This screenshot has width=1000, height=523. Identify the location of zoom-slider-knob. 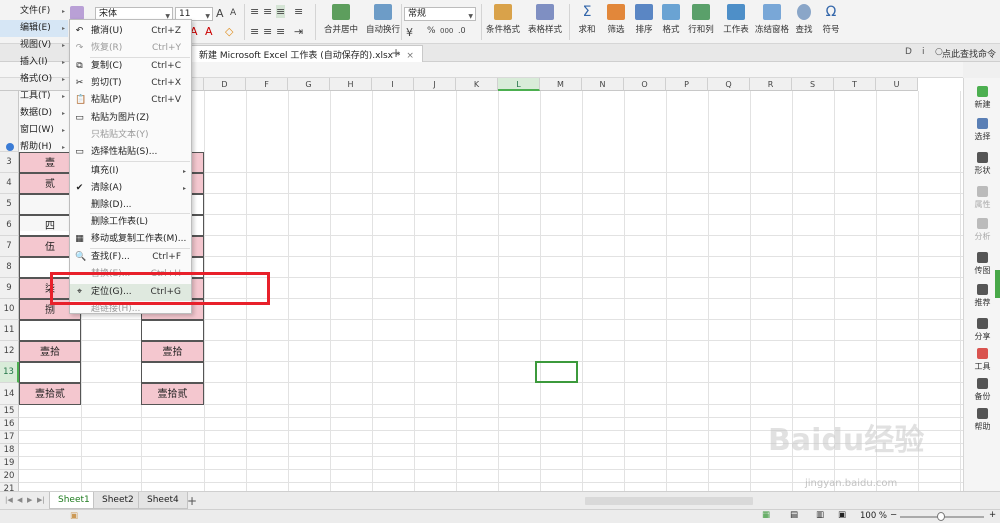
(941, 516).